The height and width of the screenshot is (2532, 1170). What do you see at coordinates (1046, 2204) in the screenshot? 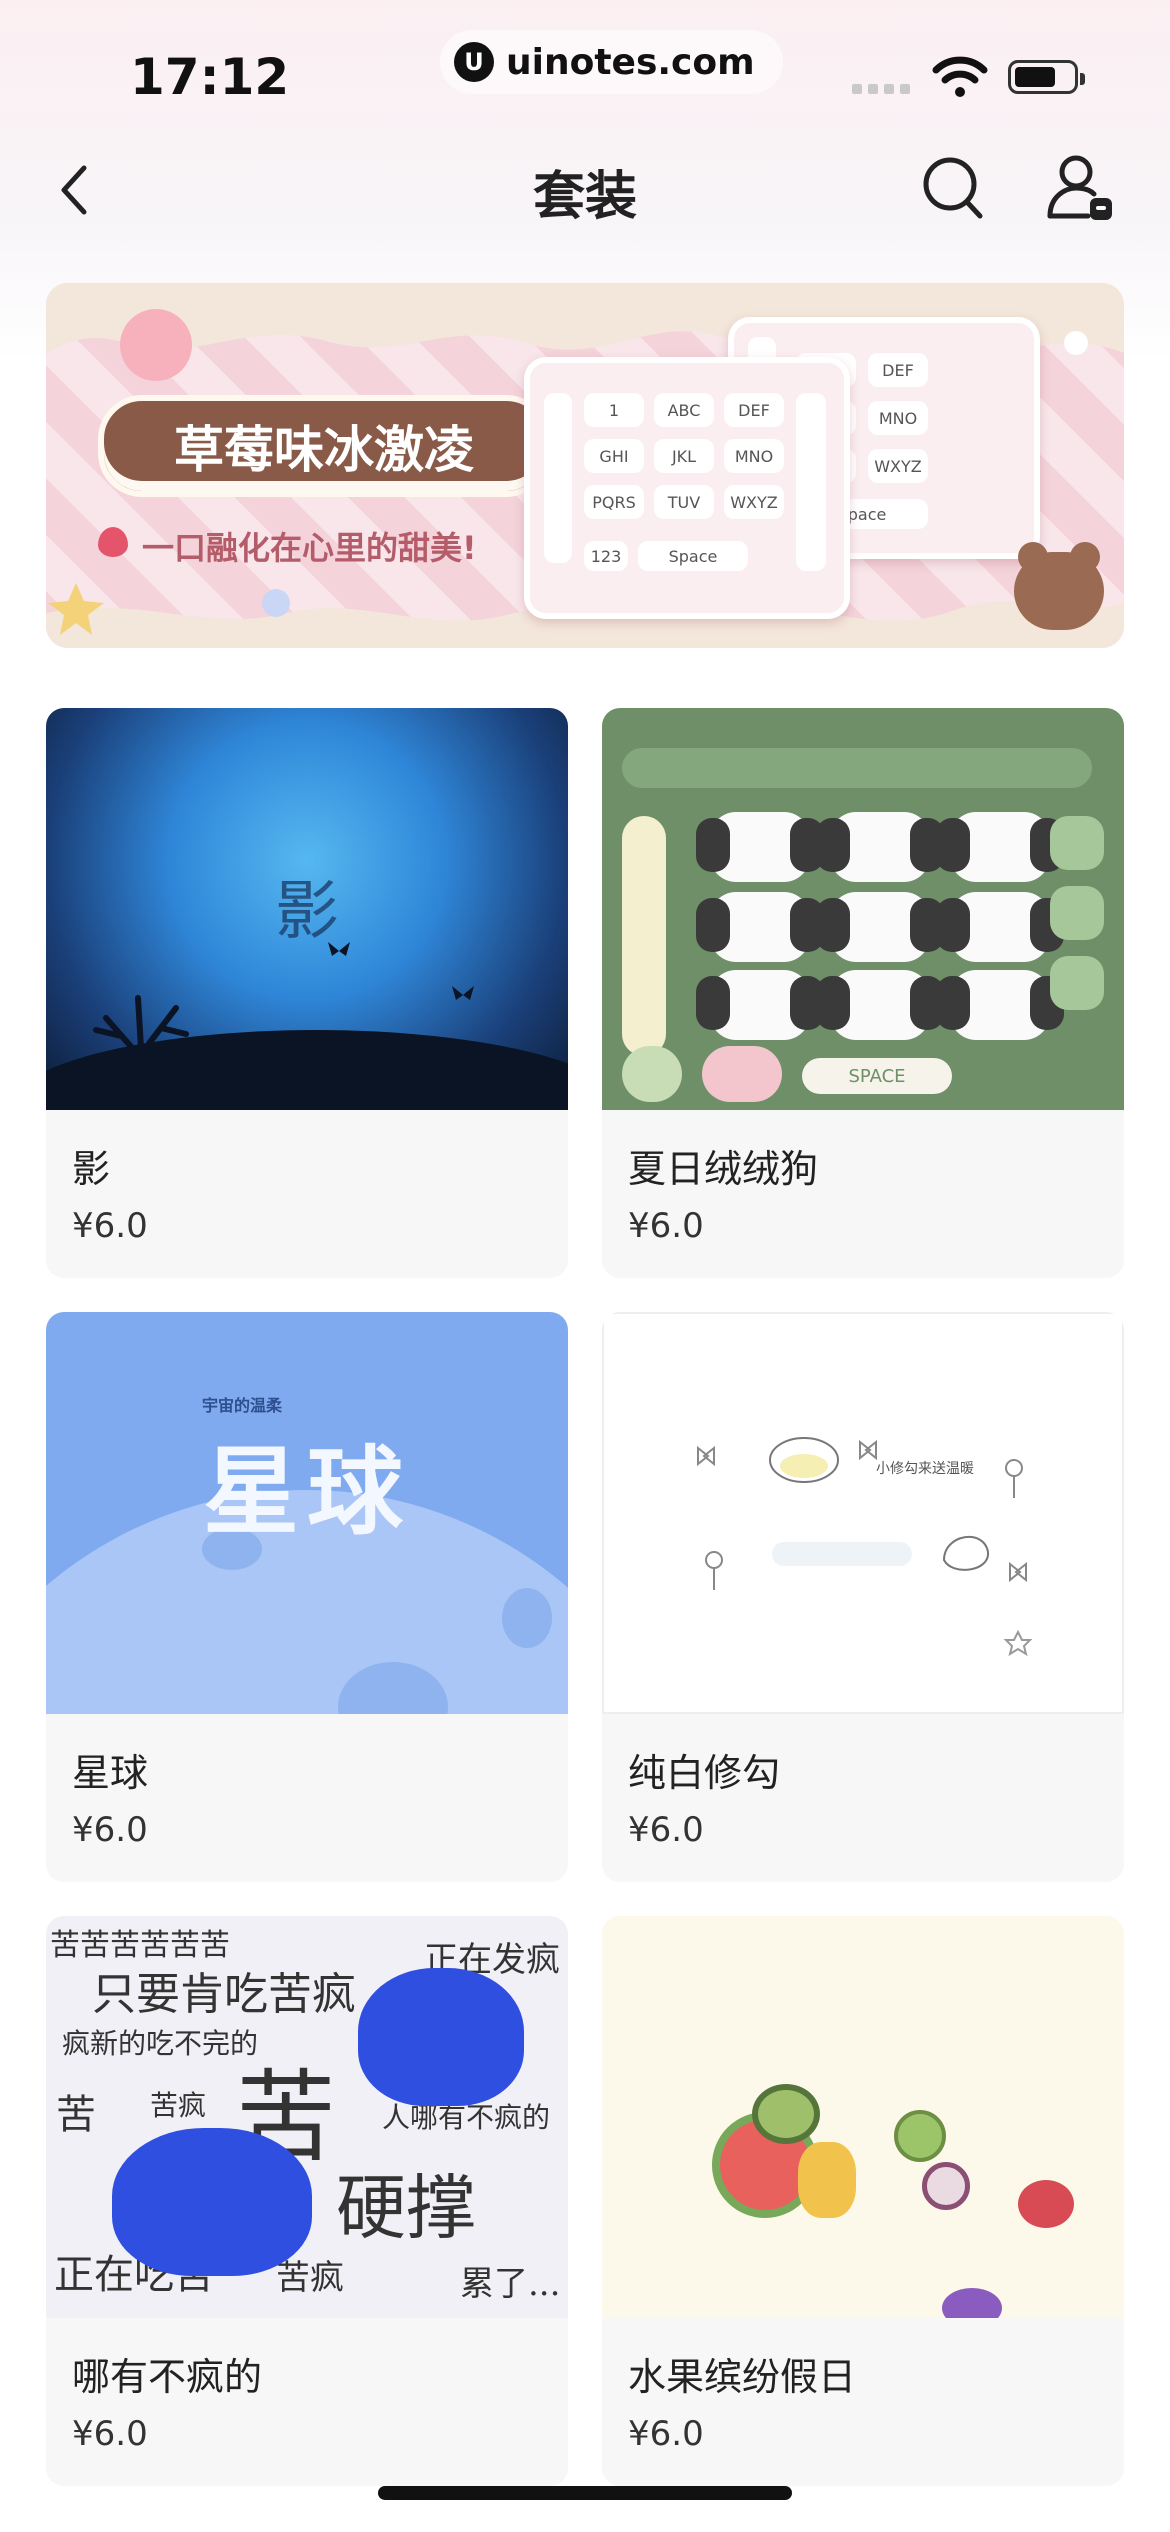
I see `lychee-icon` at bounding box center [1046, 2204].